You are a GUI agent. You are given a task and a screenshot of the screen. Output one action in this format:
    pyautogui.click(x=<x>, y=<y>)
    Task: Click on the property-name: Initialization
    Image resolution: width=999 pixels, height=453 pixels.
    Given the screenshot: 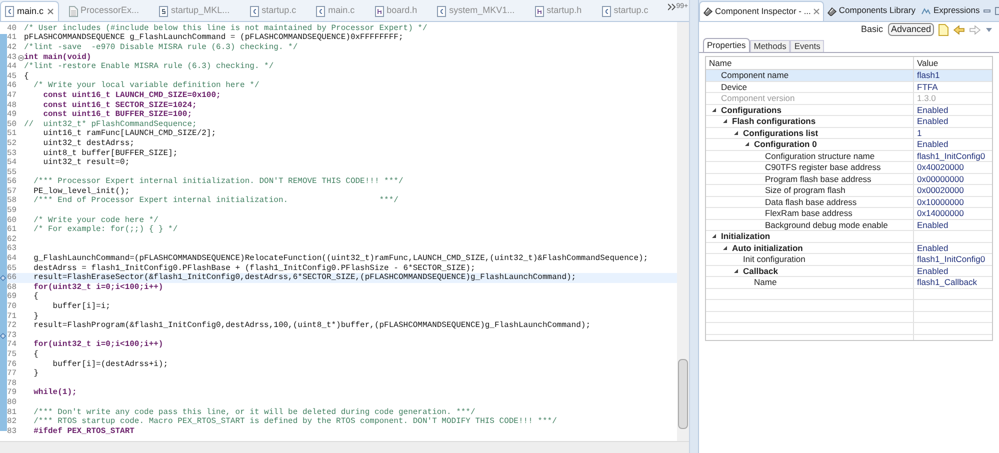 What is the action you would take?
    pyautogui.click(x=745, y=236)
    